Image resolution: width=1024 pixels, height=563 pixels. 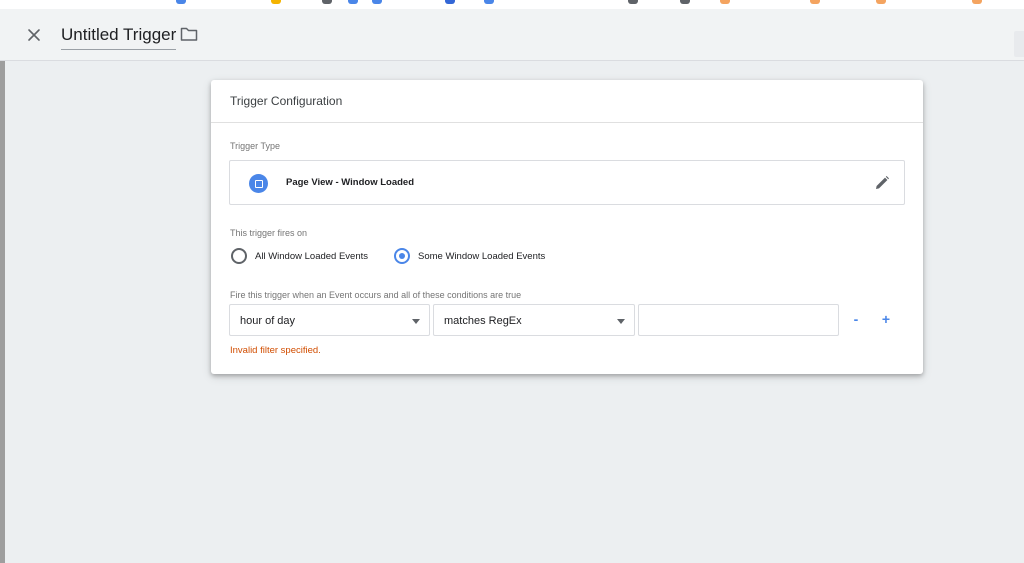 I want to click on radio-all-events: All Window Loaded Events, so click(x=299, y=256).